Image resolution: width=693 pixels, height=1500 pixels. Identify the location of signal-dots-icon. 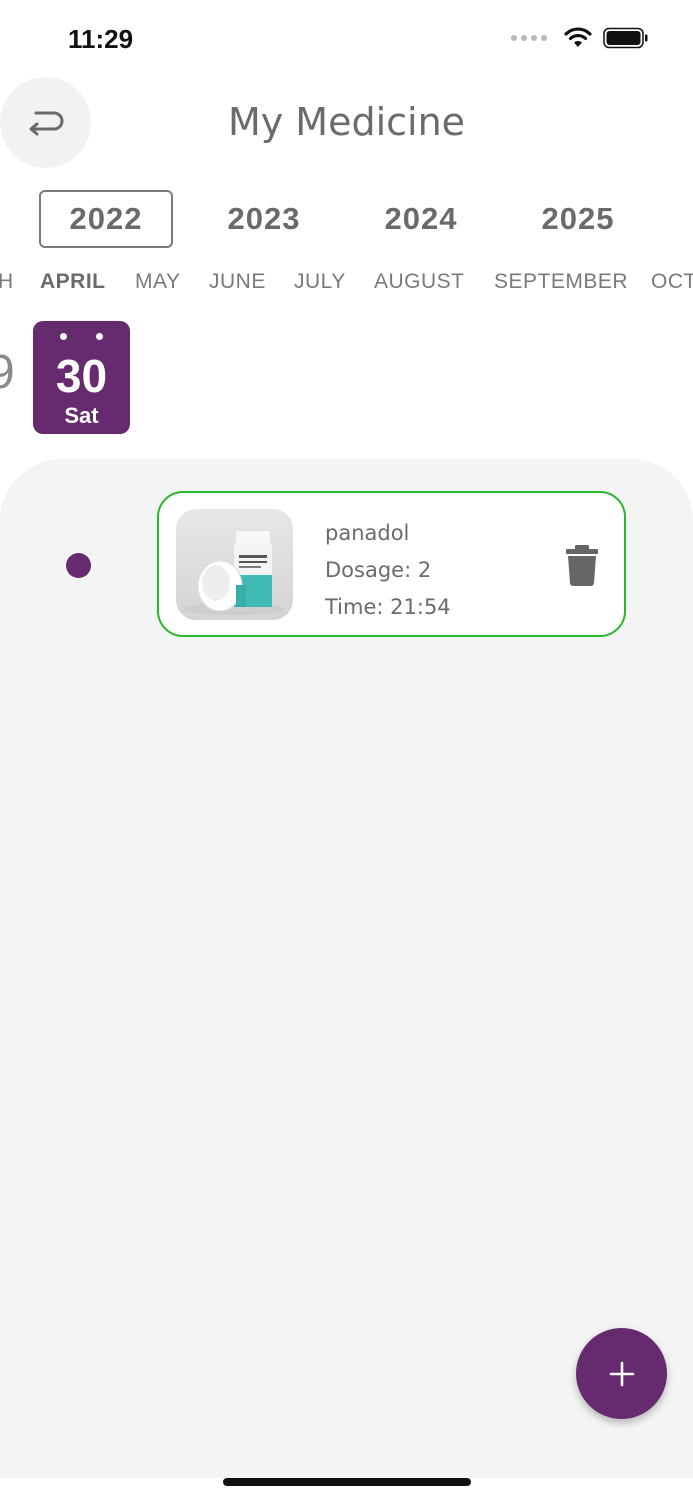
(529, 38).